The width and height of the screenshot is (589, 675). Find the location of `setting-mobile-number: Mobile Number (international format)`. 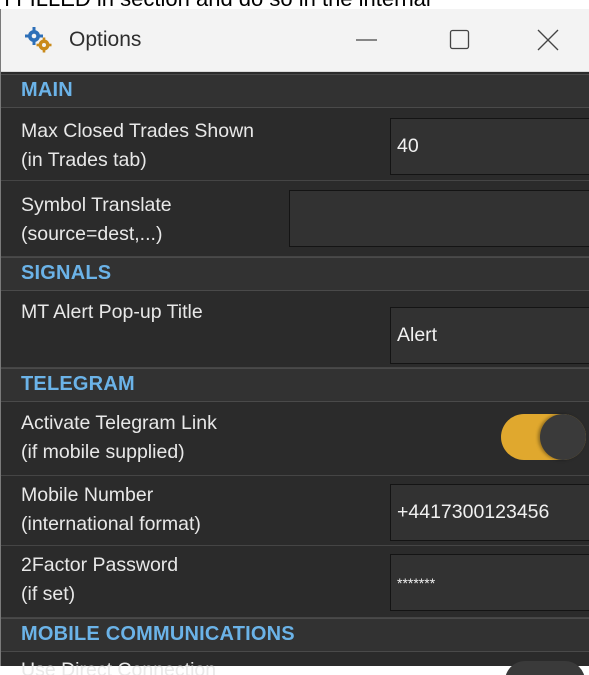

setting-mobile-number: Mobile Number (international format) is located at coordinates (295, 511).